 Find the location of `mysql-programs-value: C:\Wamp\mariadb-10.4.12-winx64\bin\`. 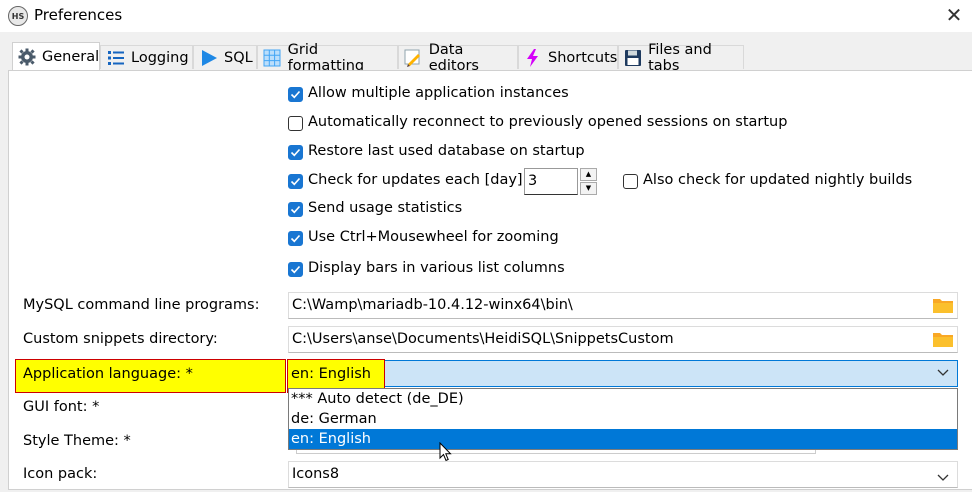

mysql-programs-value: C:\Wamp\mariadb-10.4.12-winx64\bin\ is located at coordinates (432, 305).